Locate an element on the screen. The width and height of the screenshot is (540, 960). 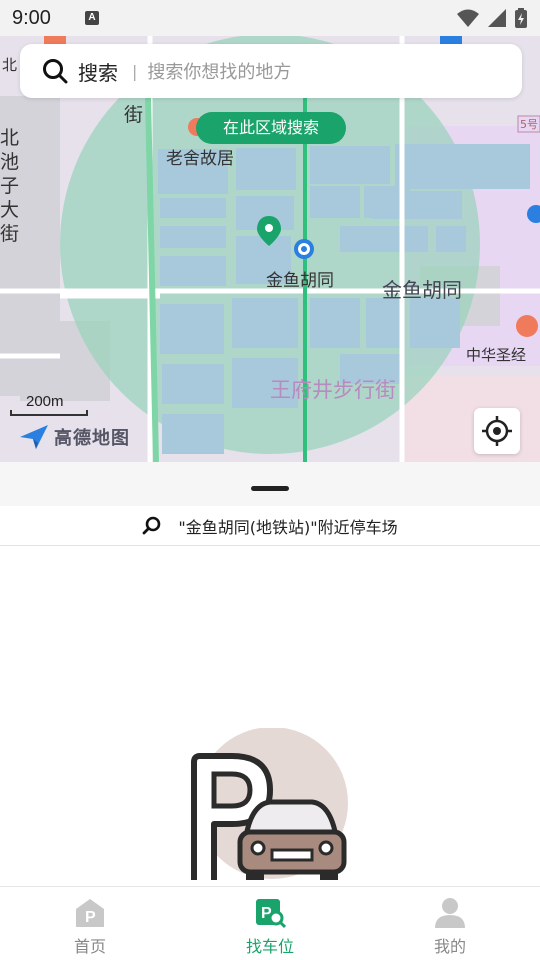
bottom-sheet-header is located at coordinates (270, 484).